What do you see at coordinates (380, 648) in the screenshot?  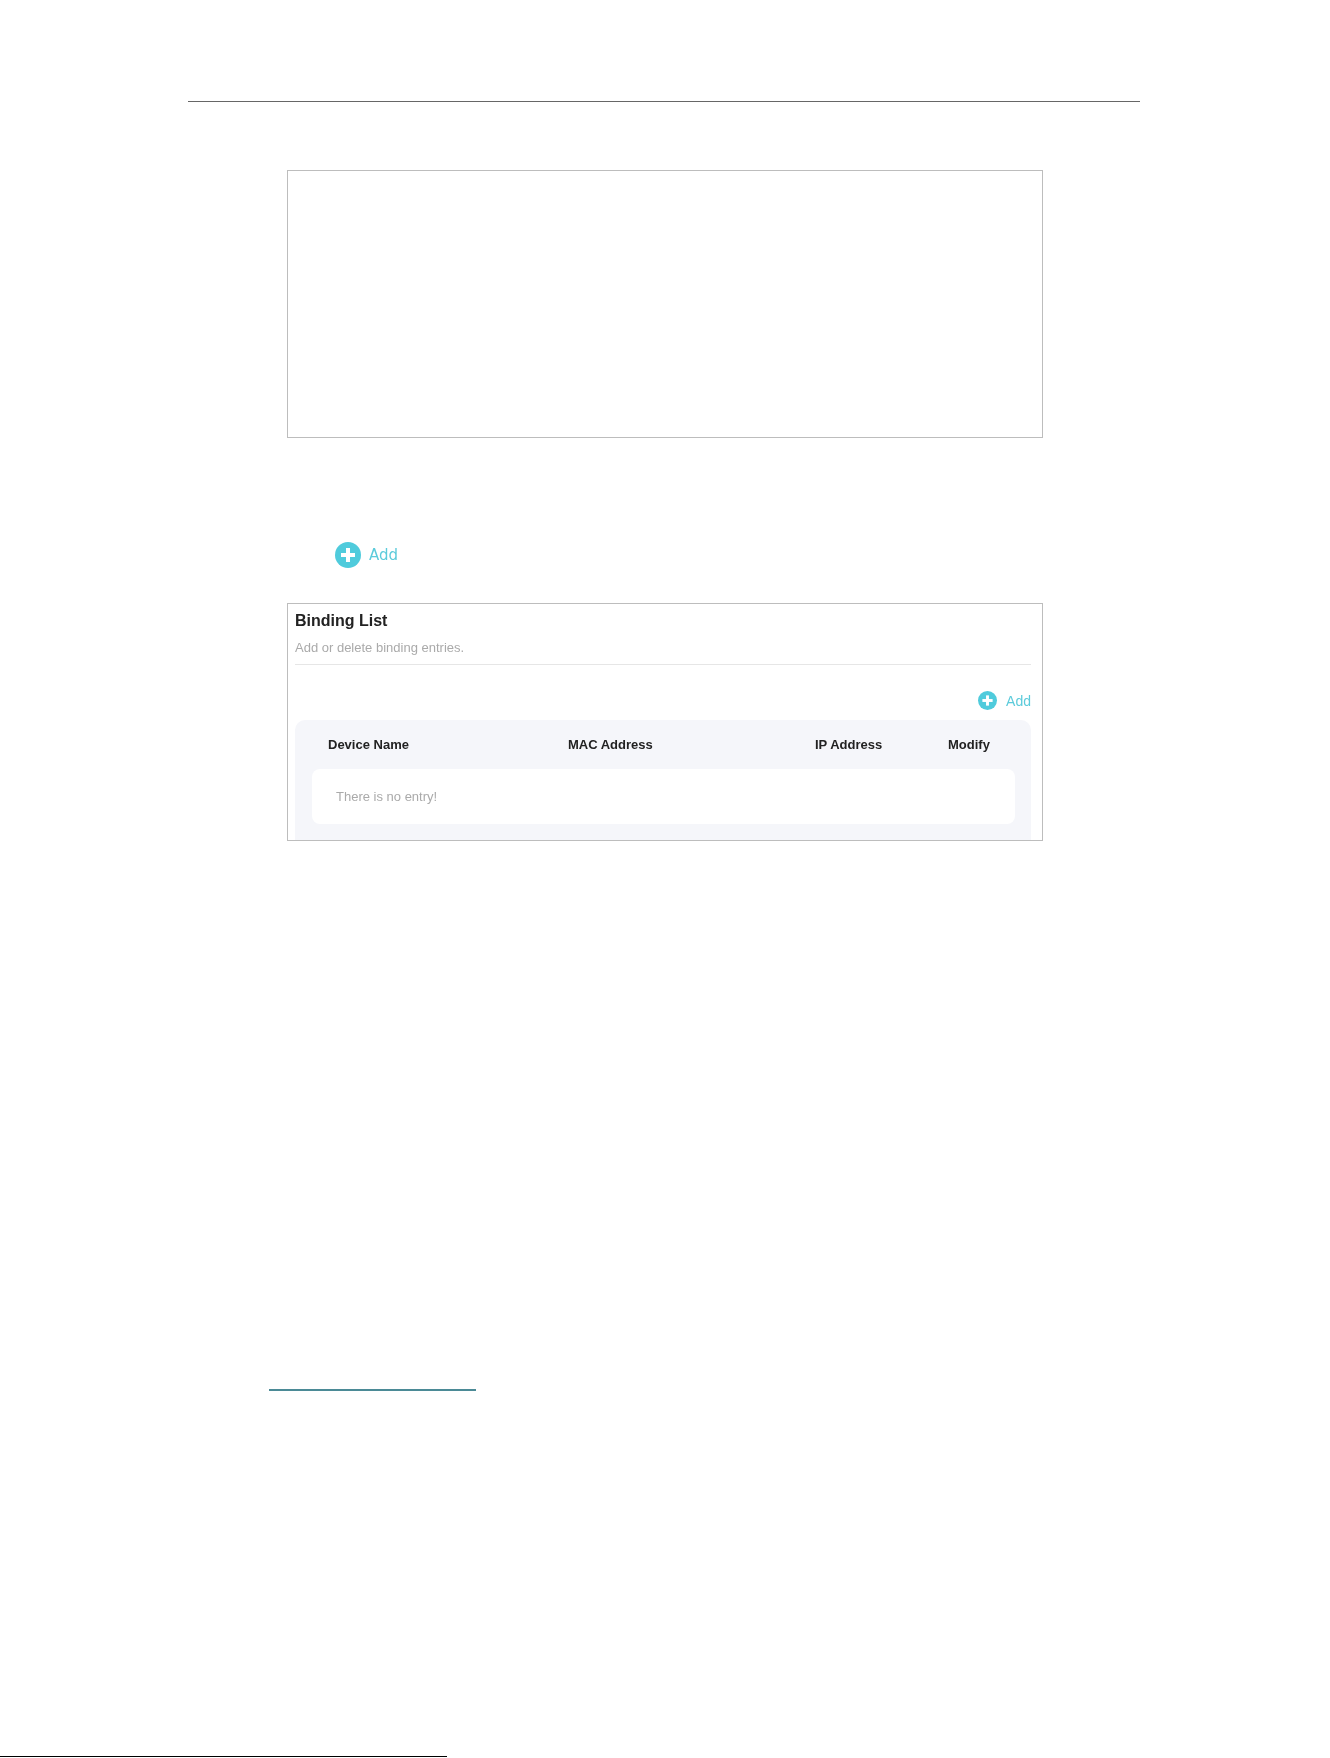 I see `card-subtitle: Add or delete binding entries.` at bounding box center [380, 648].